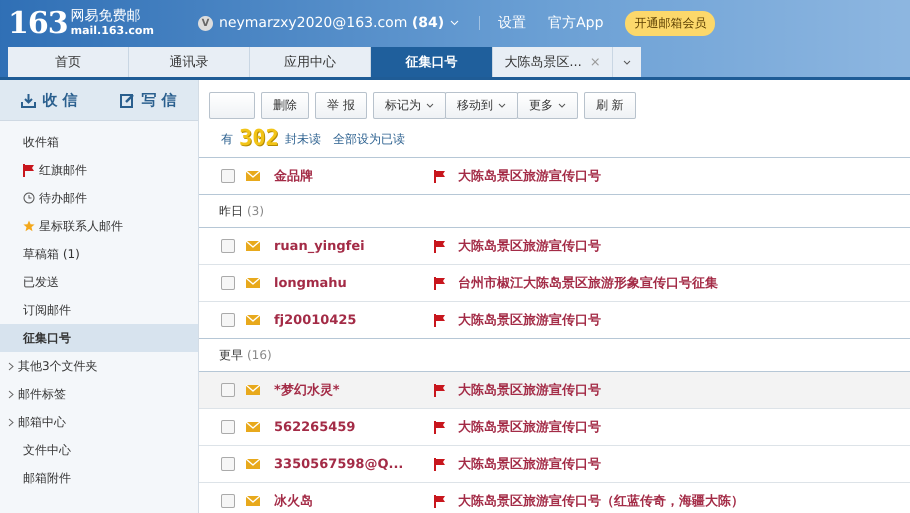  What do you see at coordinates (128, 100) in the screenshot?
I see `edit-icon` at bounding box center [128, 100].